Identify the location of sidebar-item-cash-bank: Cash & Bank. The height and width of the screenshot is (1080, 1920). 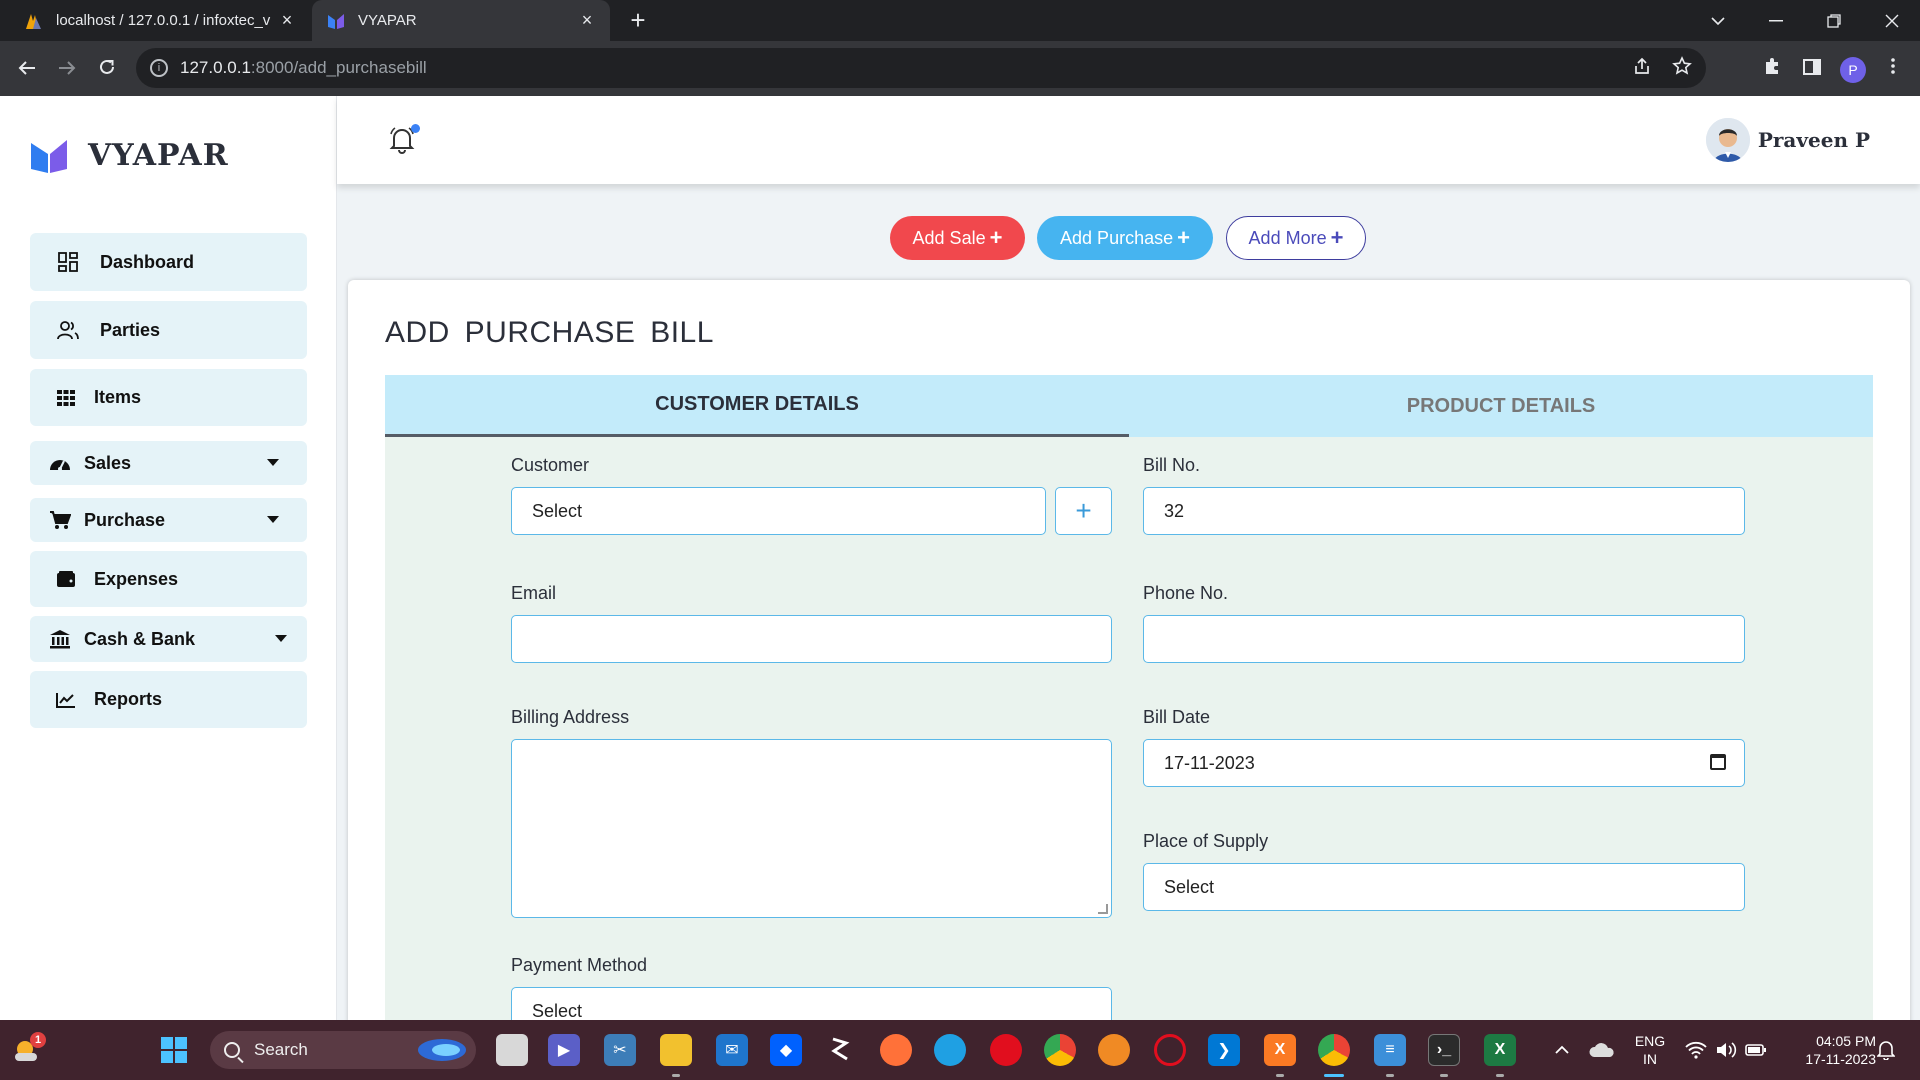
(168, 639).